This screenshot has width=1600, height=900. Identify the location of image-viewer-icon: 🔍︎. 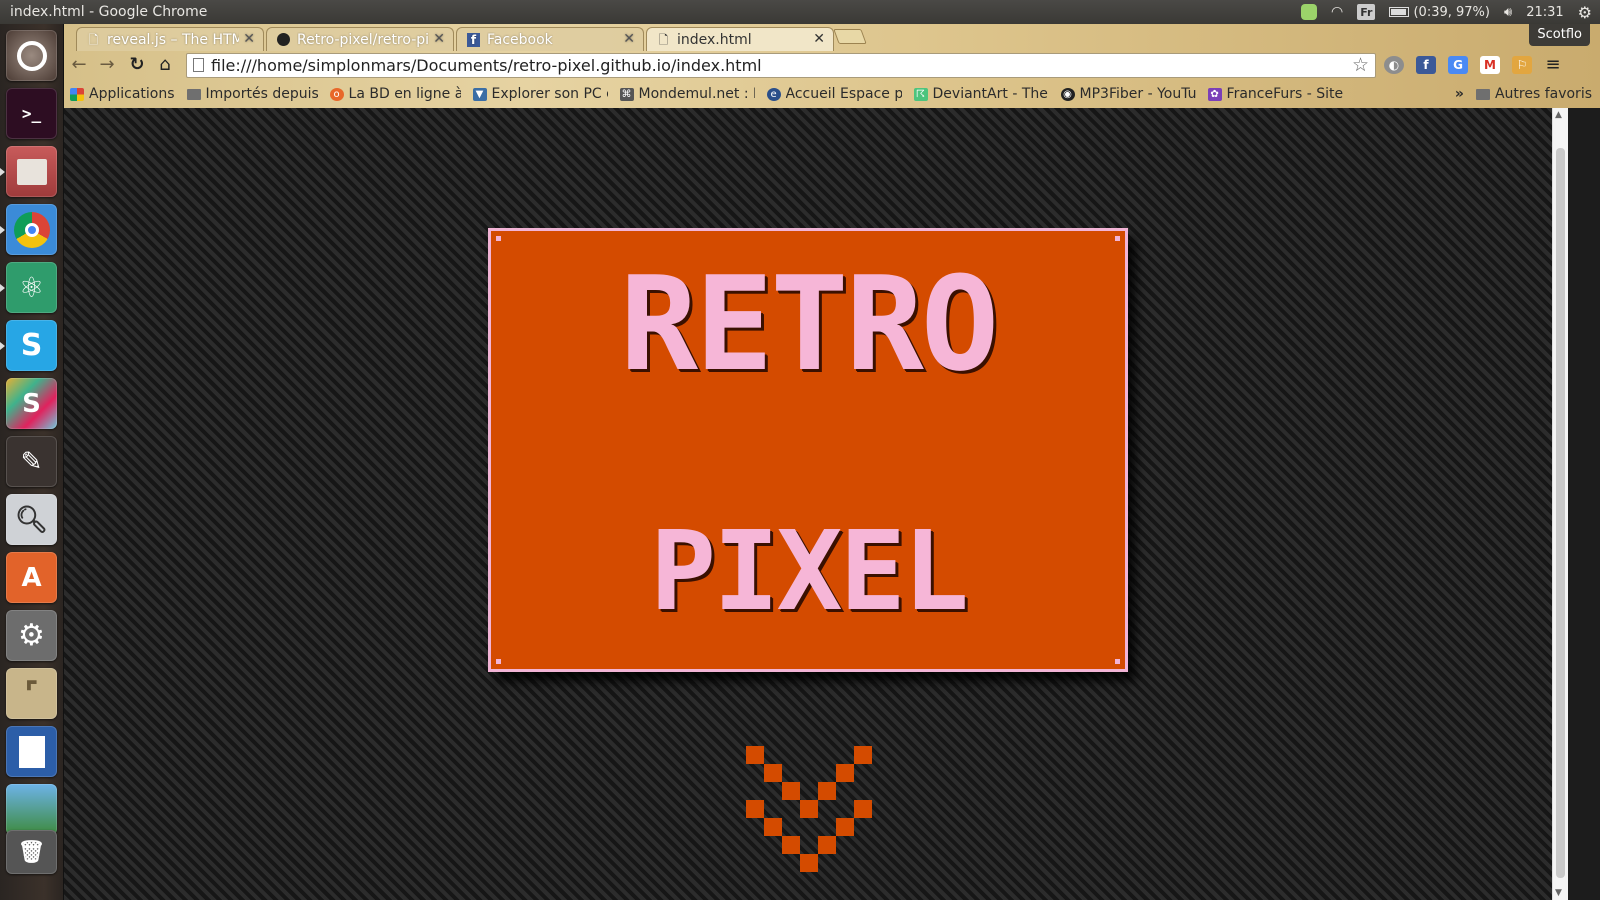
(31, 519).